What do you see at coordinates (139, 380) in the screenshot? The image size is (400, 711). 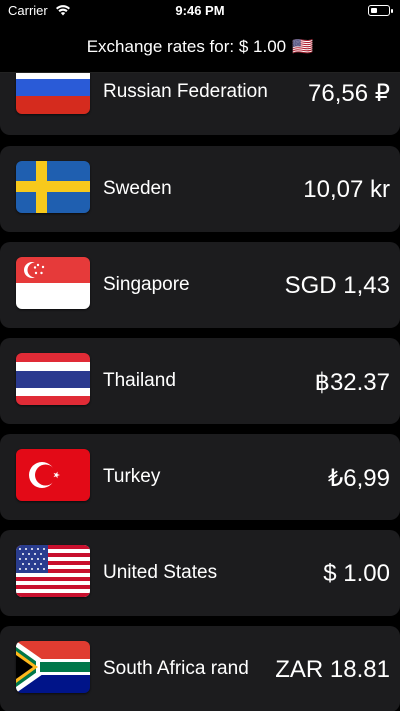 I see `country-name: Thailand` at bounding box center [139, 380].